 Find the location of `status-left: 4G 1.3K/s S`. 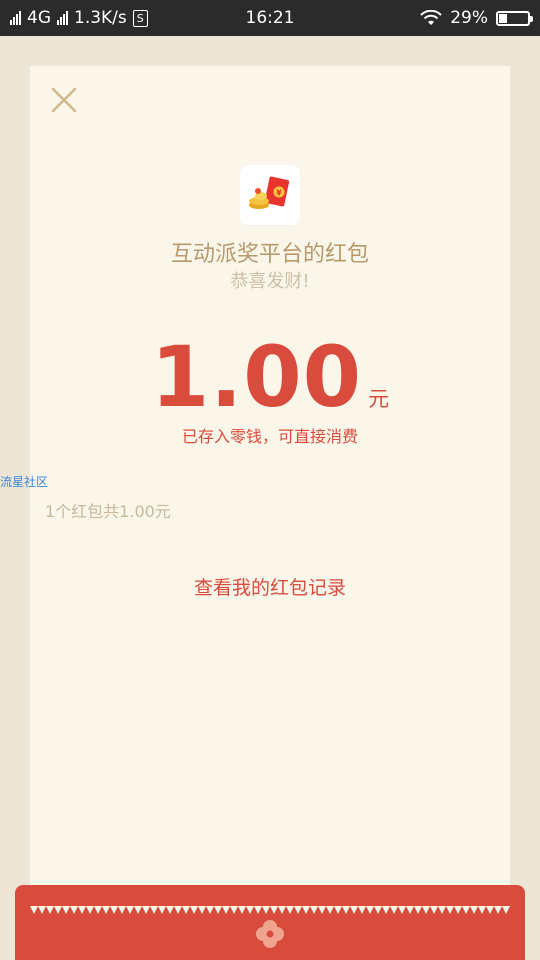

status-left: 4G 1.3K/s S is located at coordinates (79, 18).